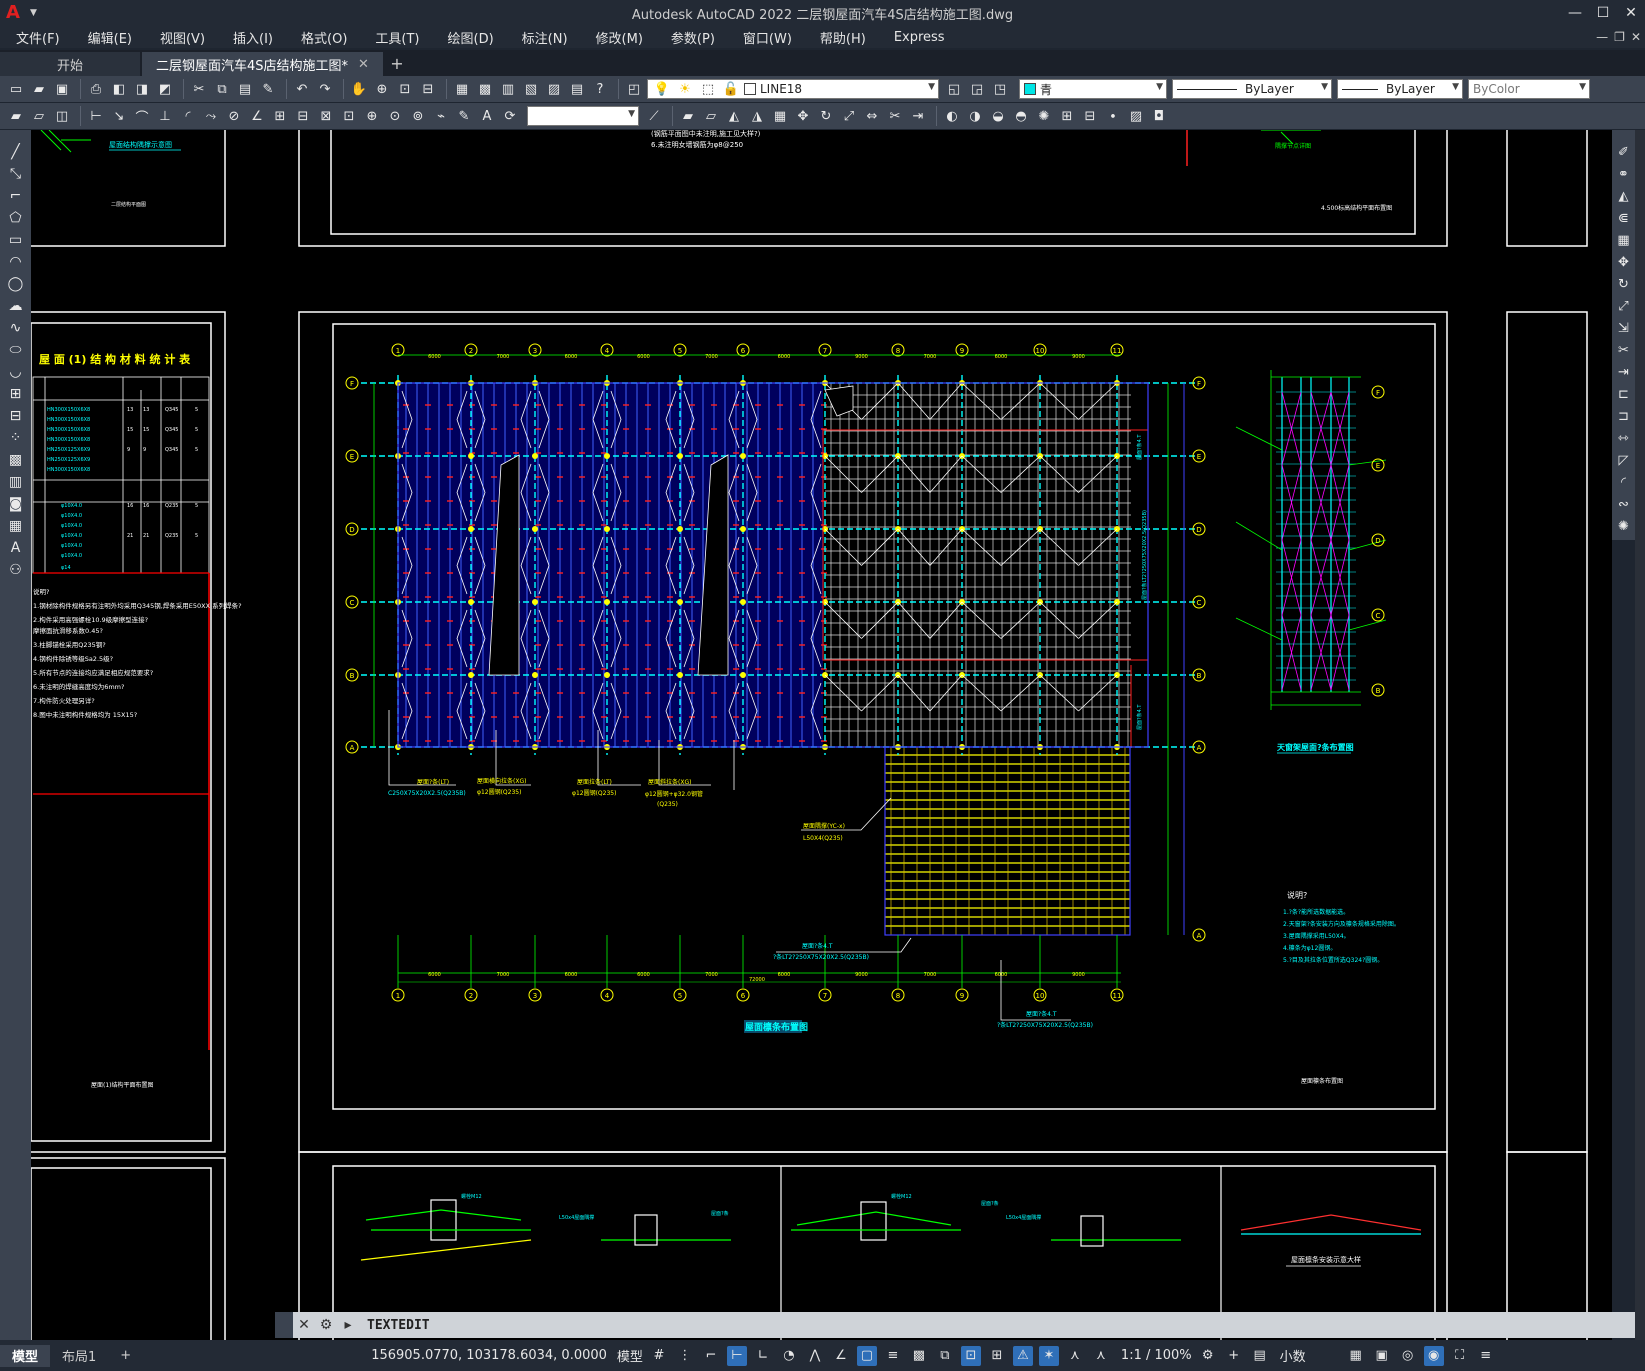  I want to click on arc-icon: ◠, so click(16, 262).